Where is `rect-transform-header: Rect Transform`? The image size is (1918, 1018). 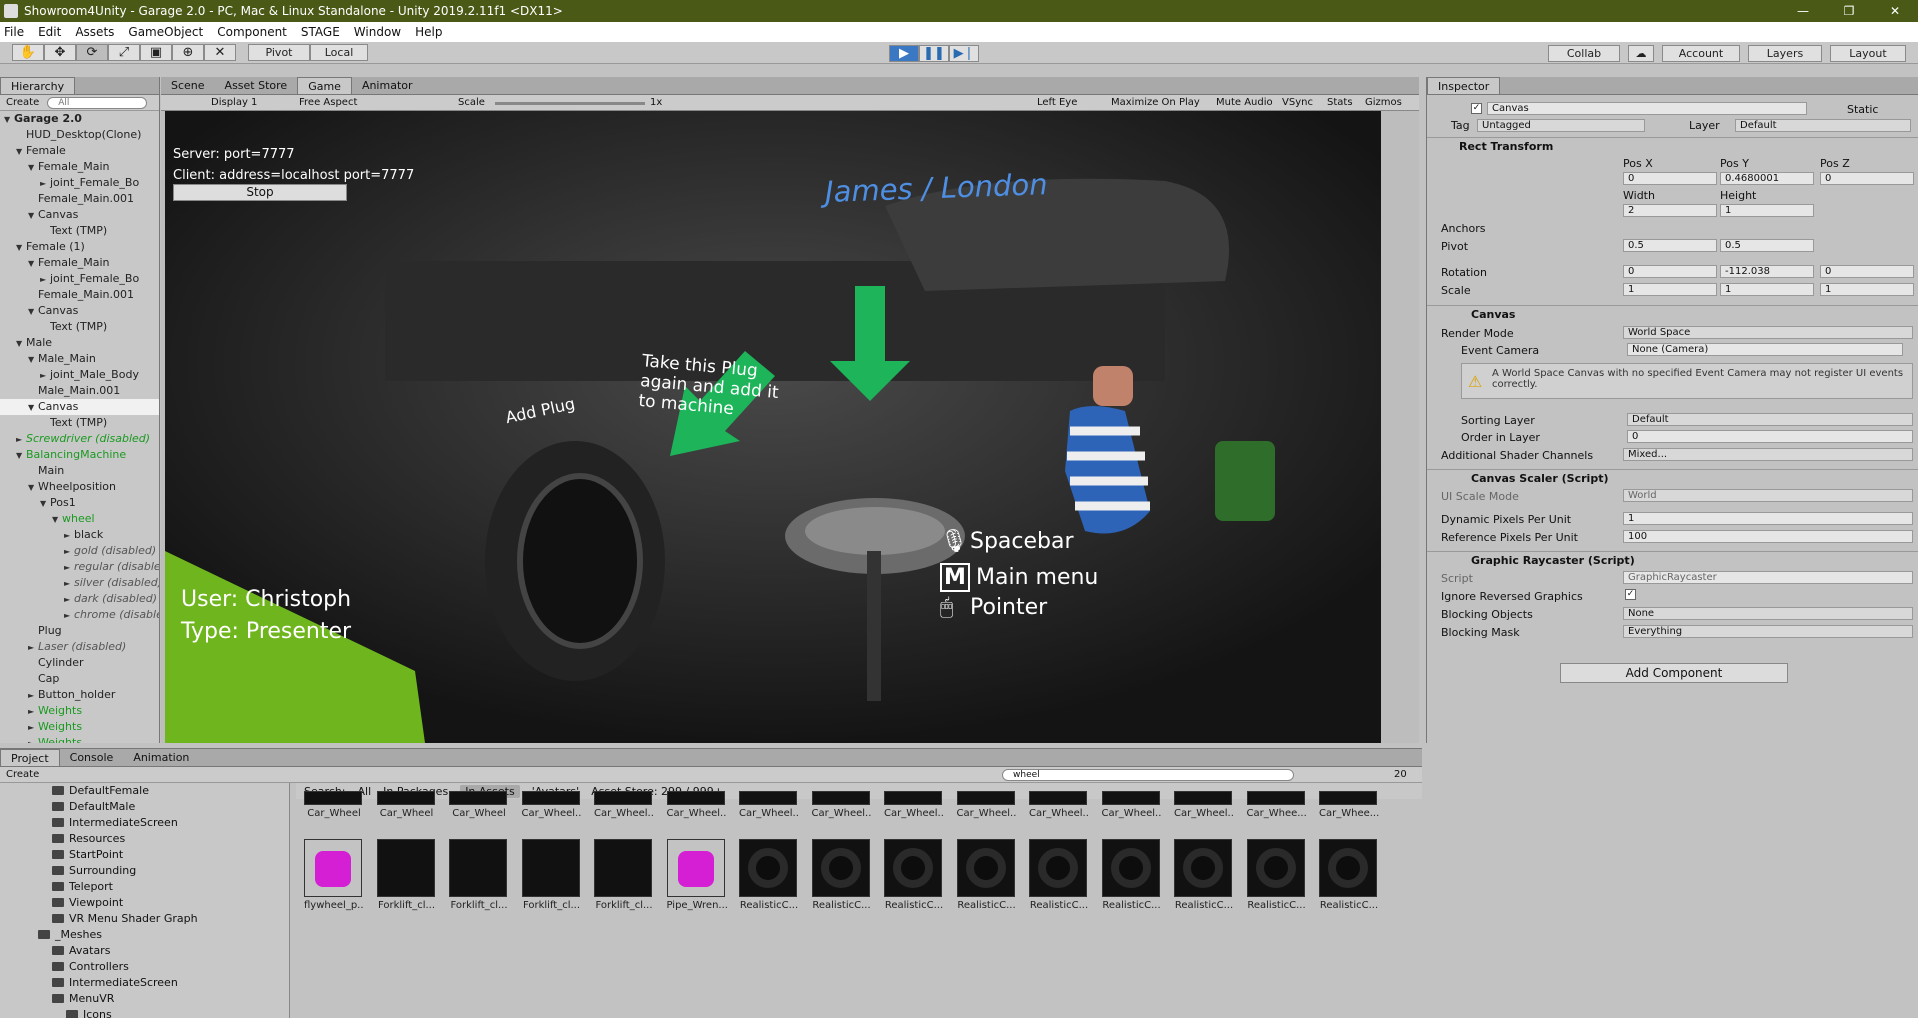
rect-transform-header: Rect Transform is located at coordinates (1672, 145).